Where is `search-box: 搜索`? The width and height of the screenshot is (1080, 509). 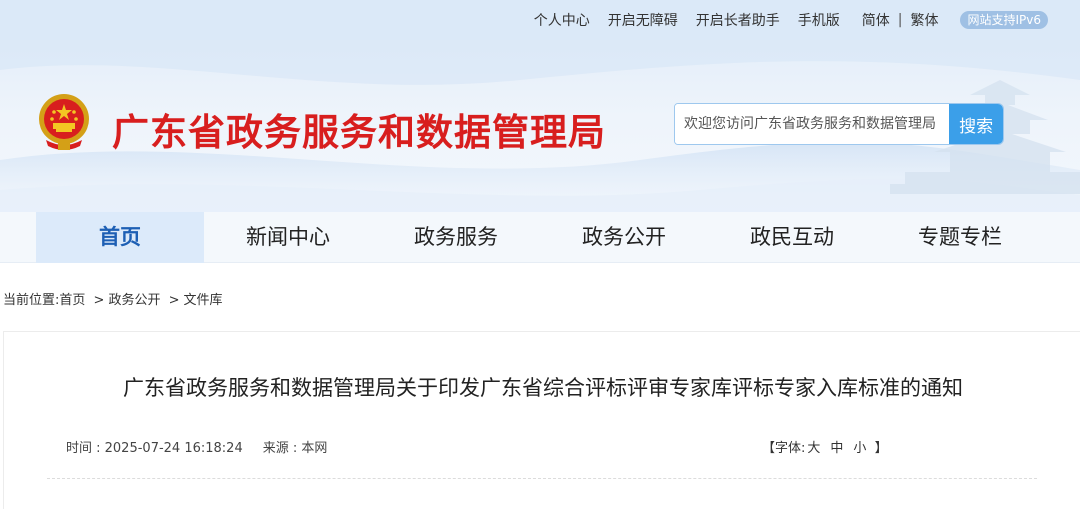 search-box: 搜索 is located at coordinates (839, 124).